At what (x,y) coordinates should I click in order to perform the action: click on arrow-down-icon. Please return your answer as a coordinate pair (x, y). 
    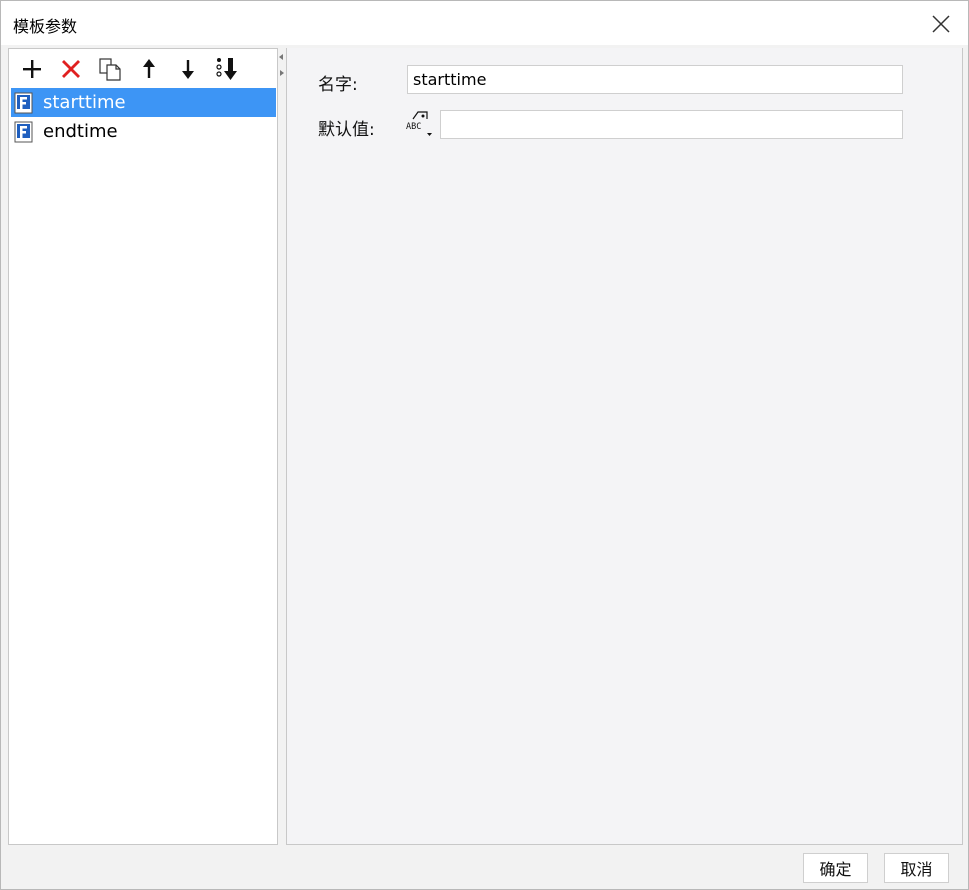
    Looking at the image, I should click on (188, 69).